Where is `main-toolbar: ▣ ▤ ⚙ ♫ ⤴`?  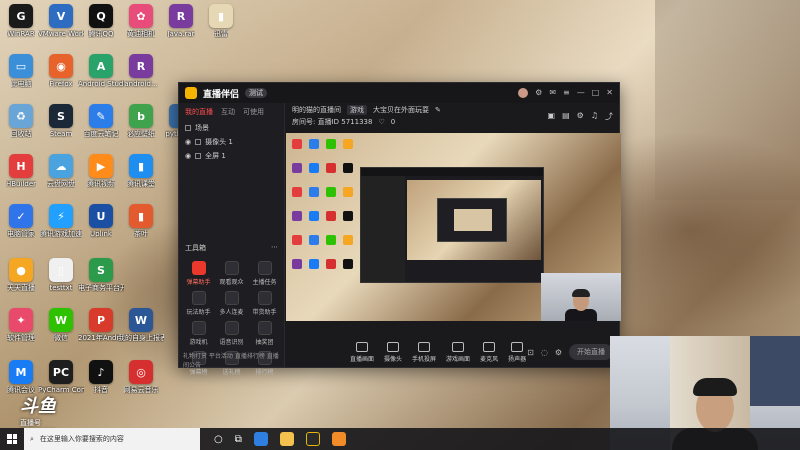
main-toolbar: ▣ ▤ ⚙ ♫ ⤴ is located at coordinates (580, 116).